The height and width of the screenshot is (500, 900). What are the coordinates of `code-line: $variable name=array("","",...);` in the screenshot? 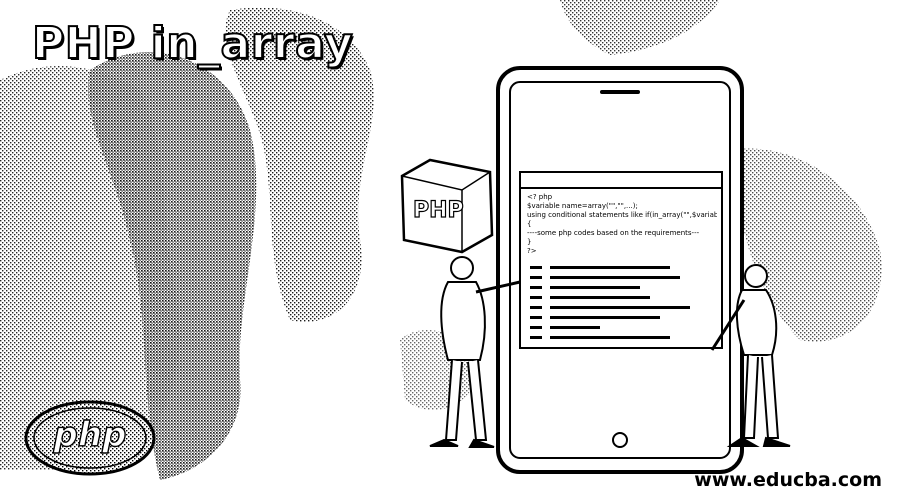 It's located at (582, 206).